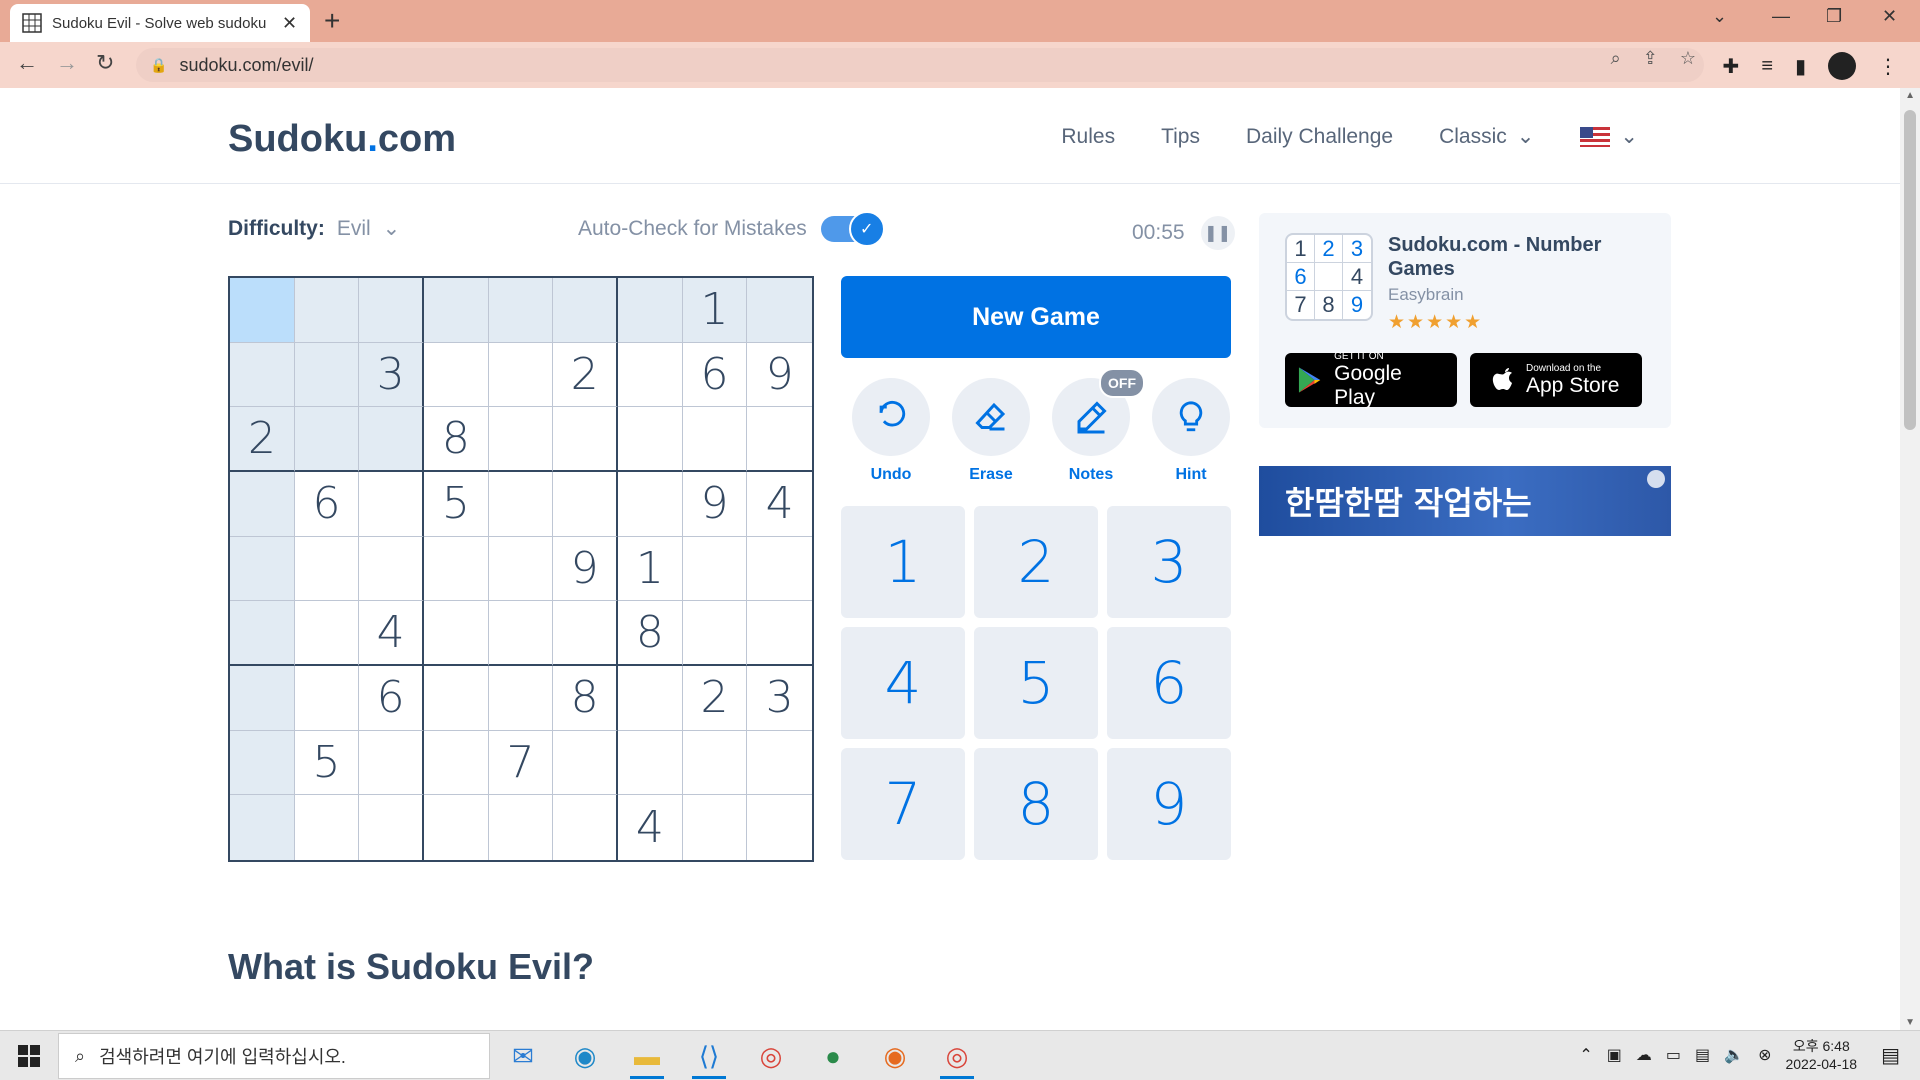 Image resolution: width=1920 pixels, height=1080 pixels. What do you see at coordinates (1616, 58) in the screenshot?
I see `zoom-icon: ⌕` at bounding box center [1616, 58].